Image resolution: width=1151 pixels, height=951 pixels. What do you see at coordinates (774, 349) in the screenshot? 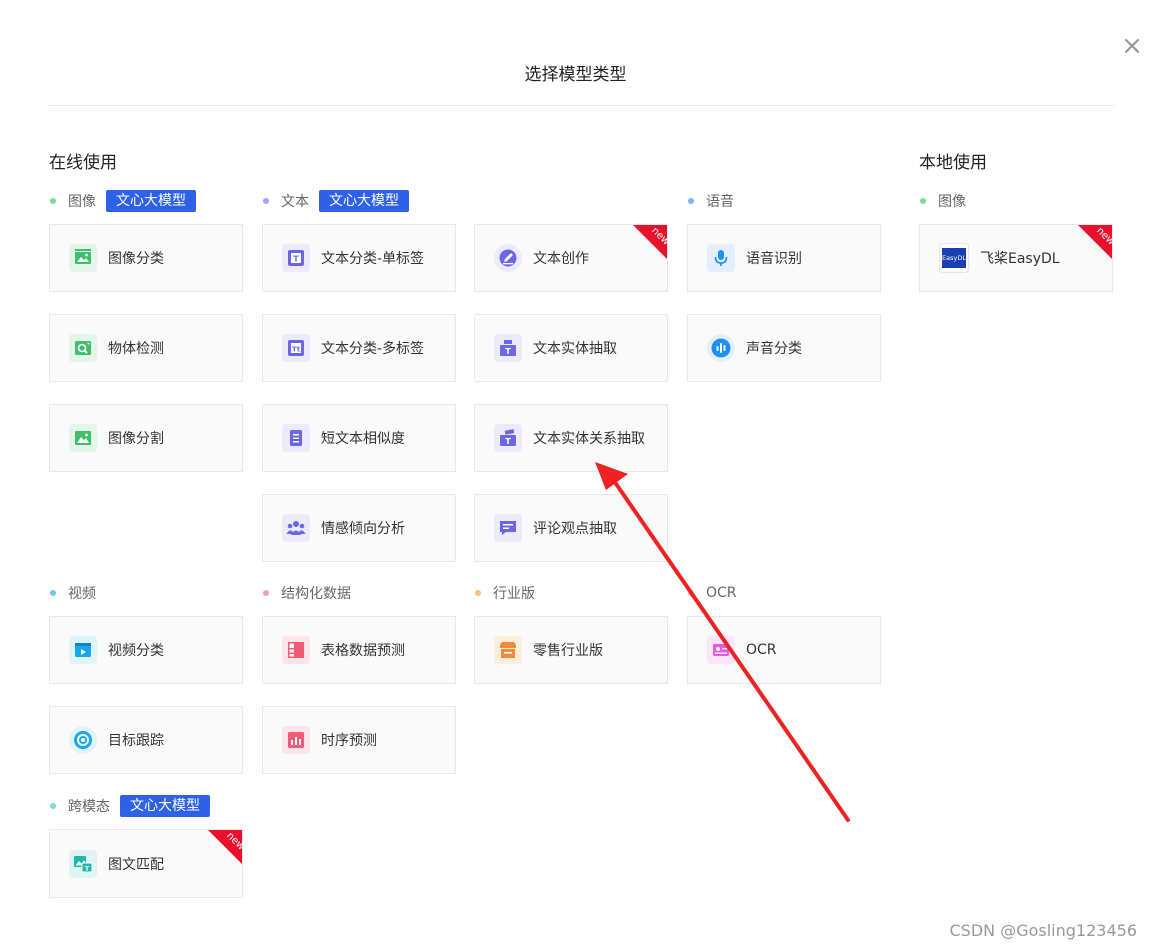
I see `card-label: 声音分类` at bounding box center [774, 349].